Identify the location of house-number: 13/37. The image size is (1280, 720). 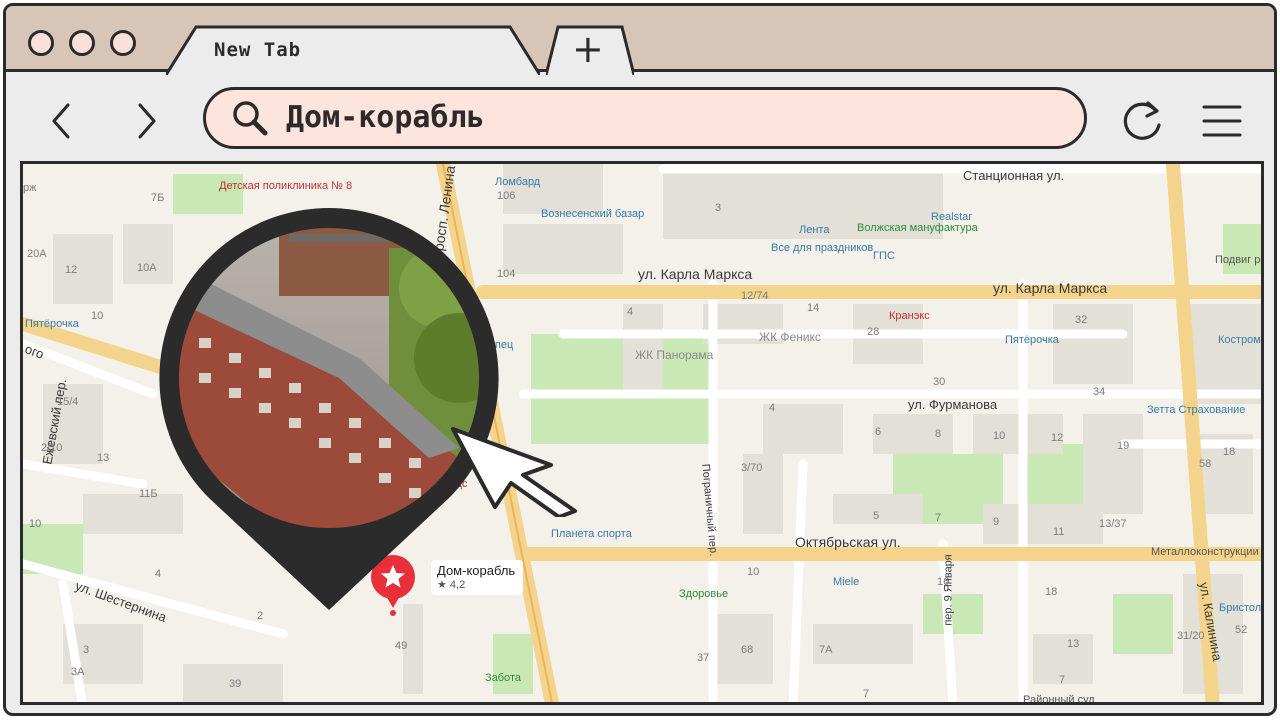
(1113, 524).